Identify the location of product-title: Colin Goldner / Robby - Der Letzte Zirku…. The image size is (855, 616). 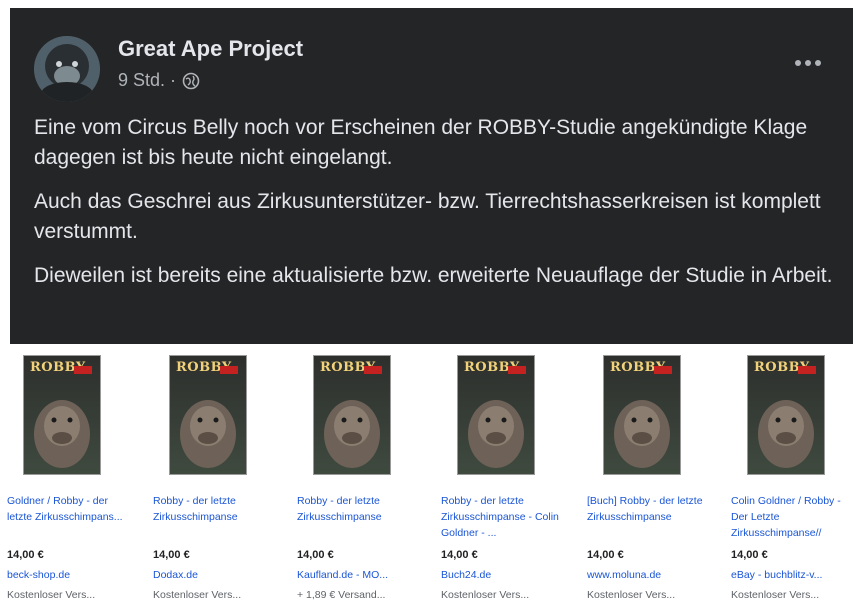
(793, 517).